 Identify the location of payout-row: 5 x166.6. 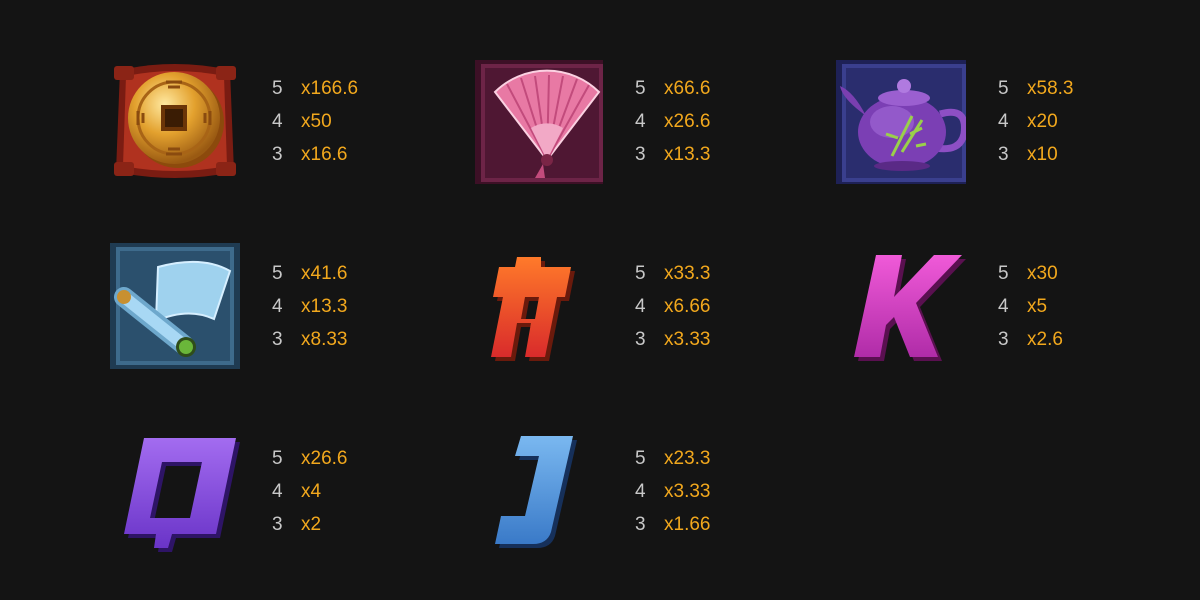
(315, 88).